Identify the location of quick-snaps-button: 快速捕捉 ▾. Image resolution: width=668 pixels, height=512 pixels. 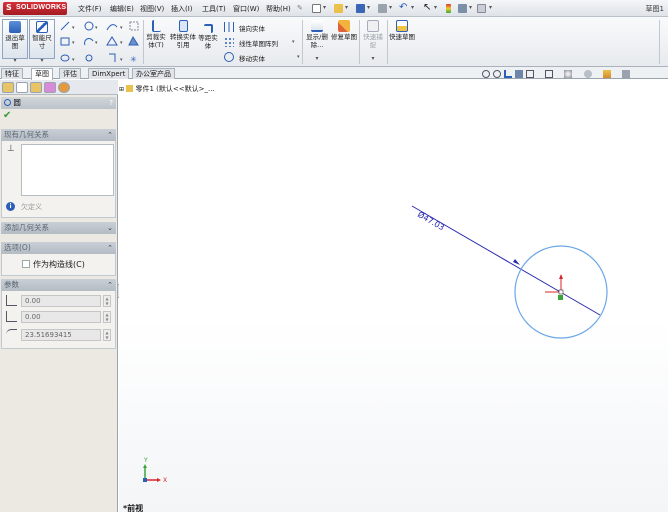
(373, 40).